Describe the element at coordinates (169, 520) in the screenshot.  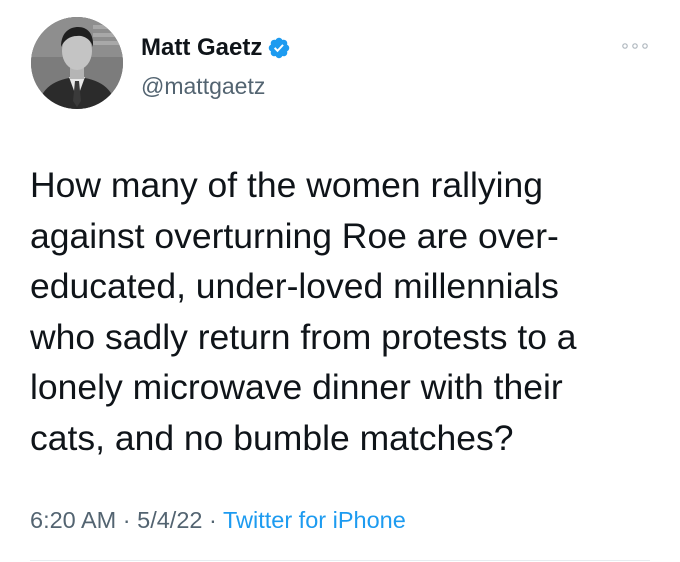
I see `tweet-date: 5/4/22` at that location.